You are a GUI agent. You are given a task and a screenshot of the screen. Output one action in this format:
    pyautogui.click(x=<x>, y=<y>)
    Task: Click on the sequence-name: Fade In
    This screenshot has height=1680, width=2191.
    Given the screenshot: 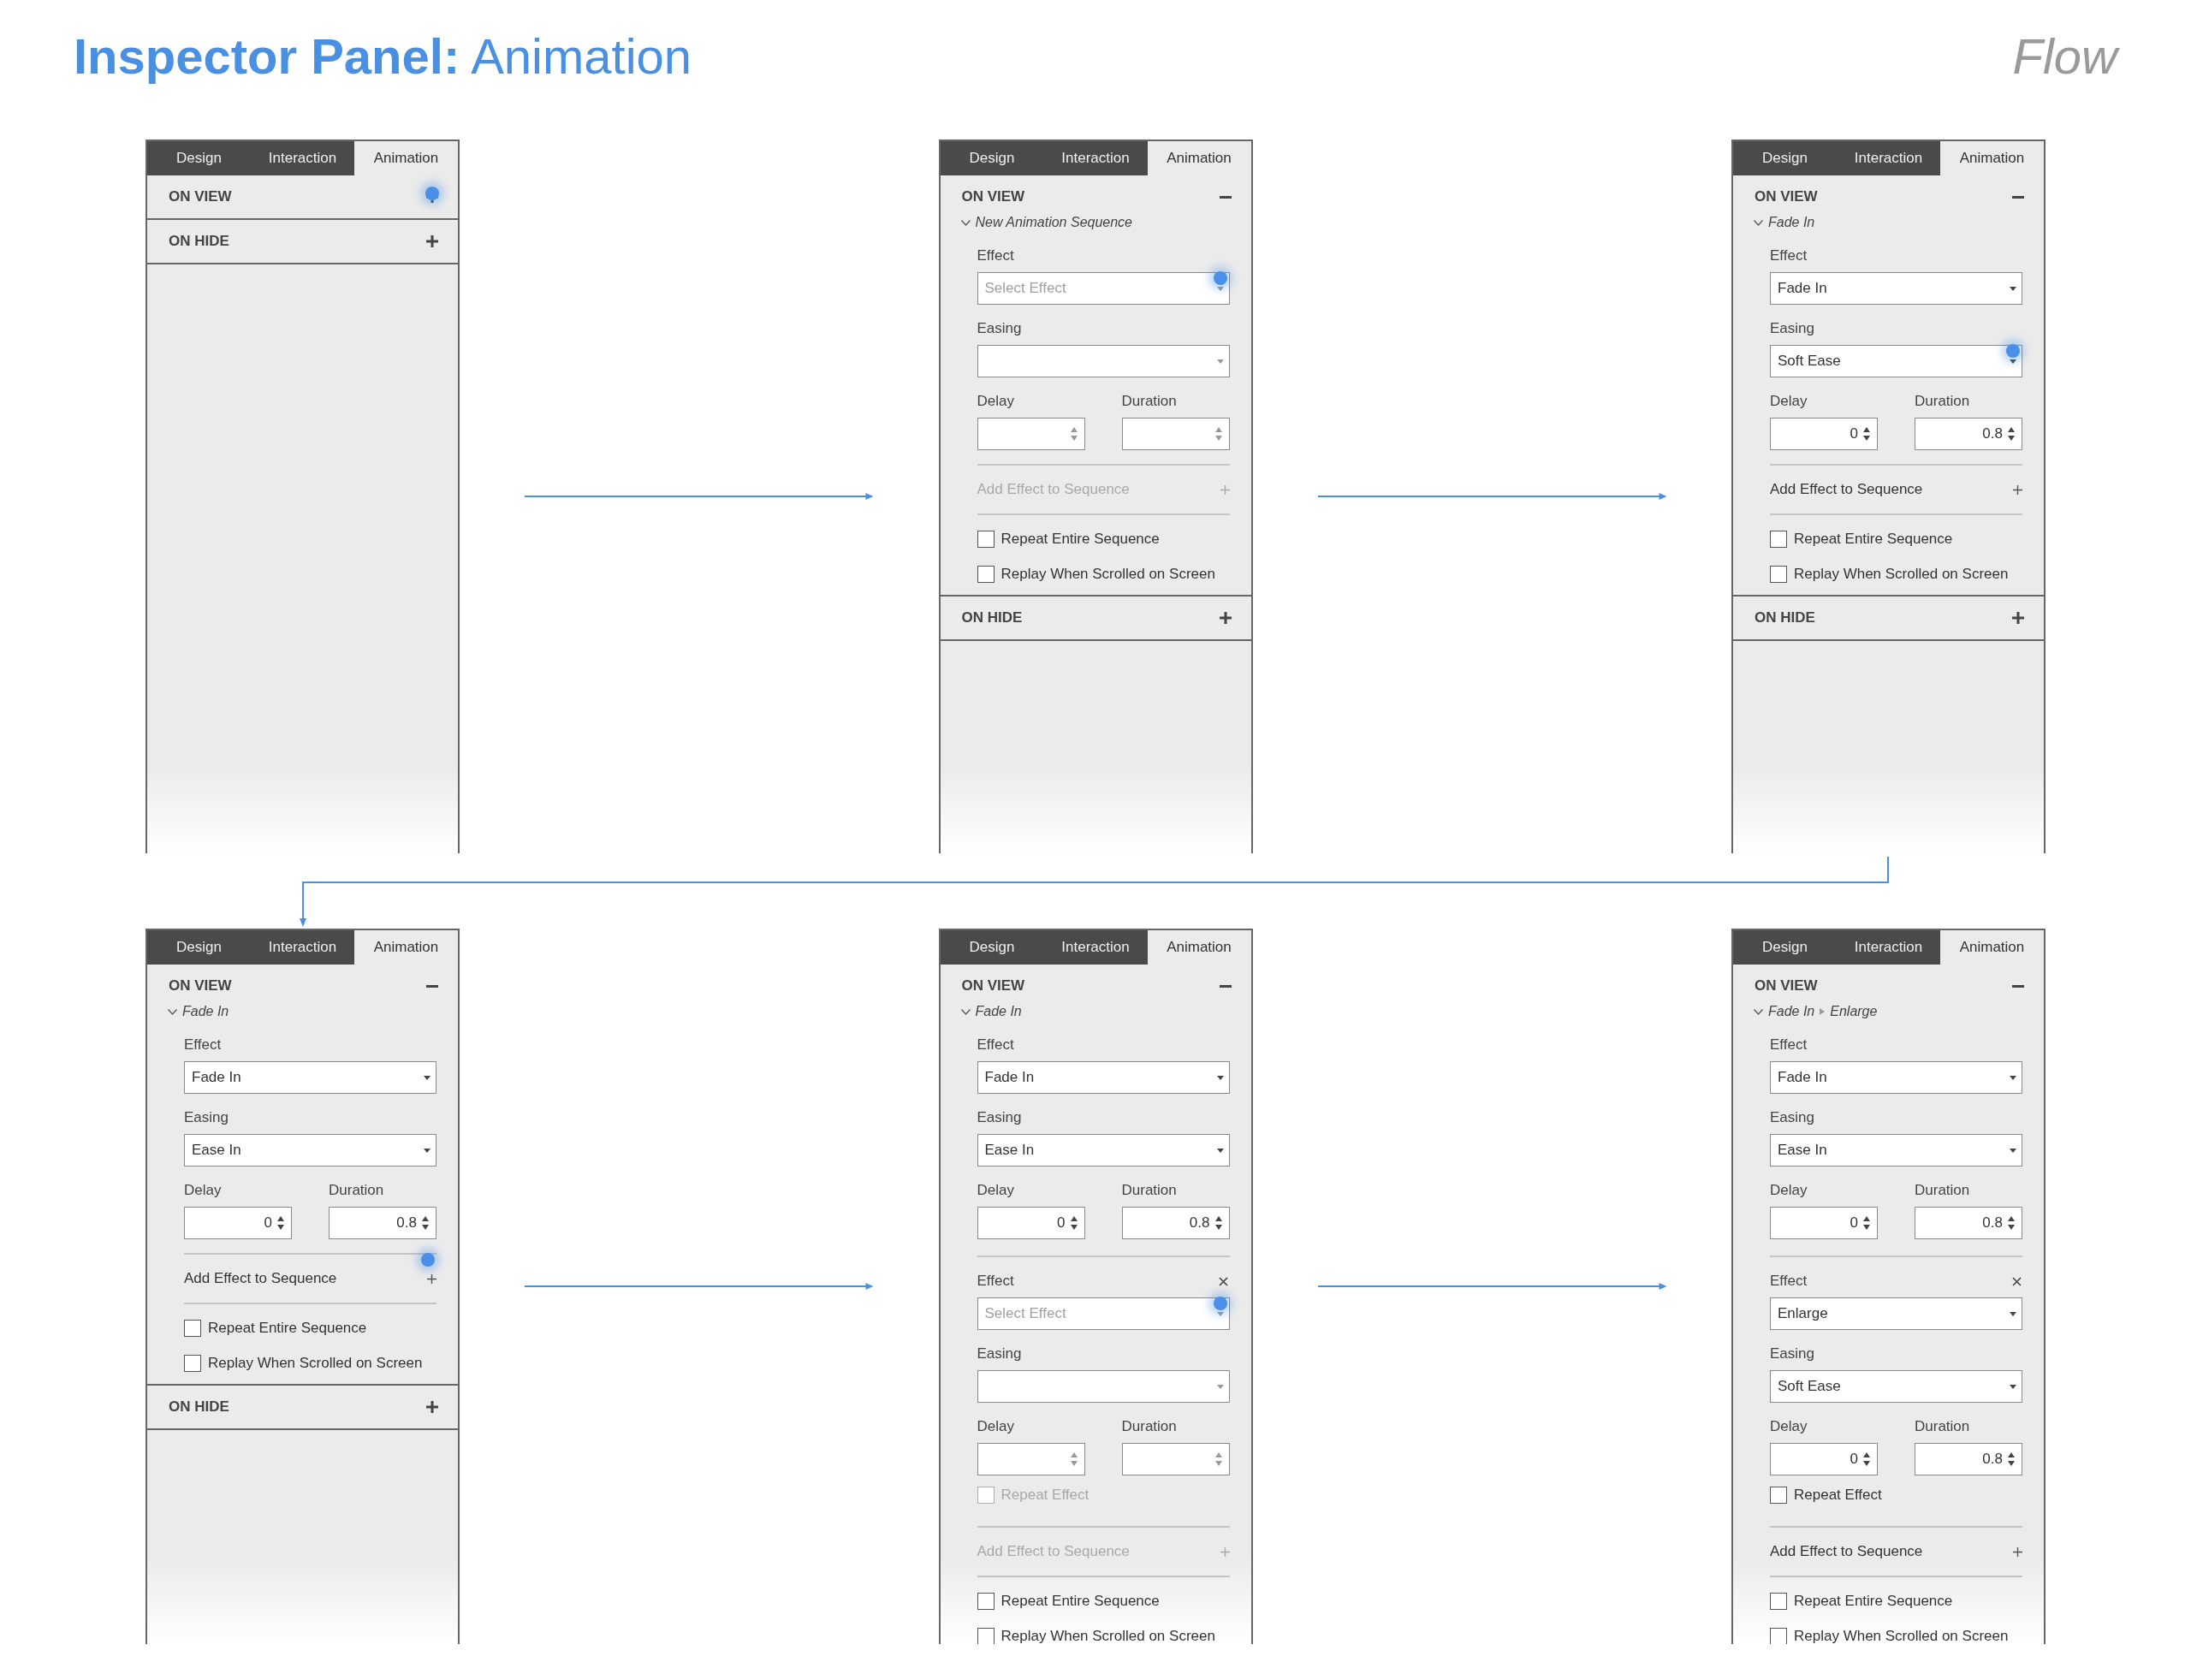 What is the action you would take?
    pyautogui.click(x=999, y=1012)
    